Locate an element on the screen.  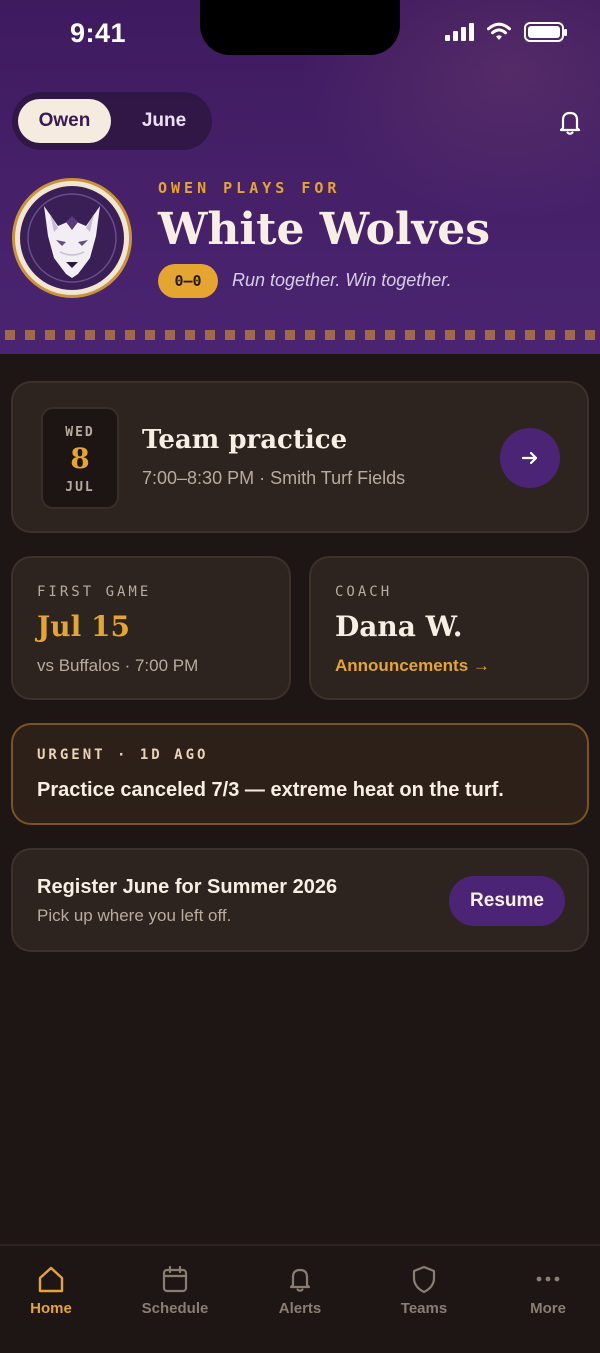
tab-label: Teams is located at coordinates (424, 1308).